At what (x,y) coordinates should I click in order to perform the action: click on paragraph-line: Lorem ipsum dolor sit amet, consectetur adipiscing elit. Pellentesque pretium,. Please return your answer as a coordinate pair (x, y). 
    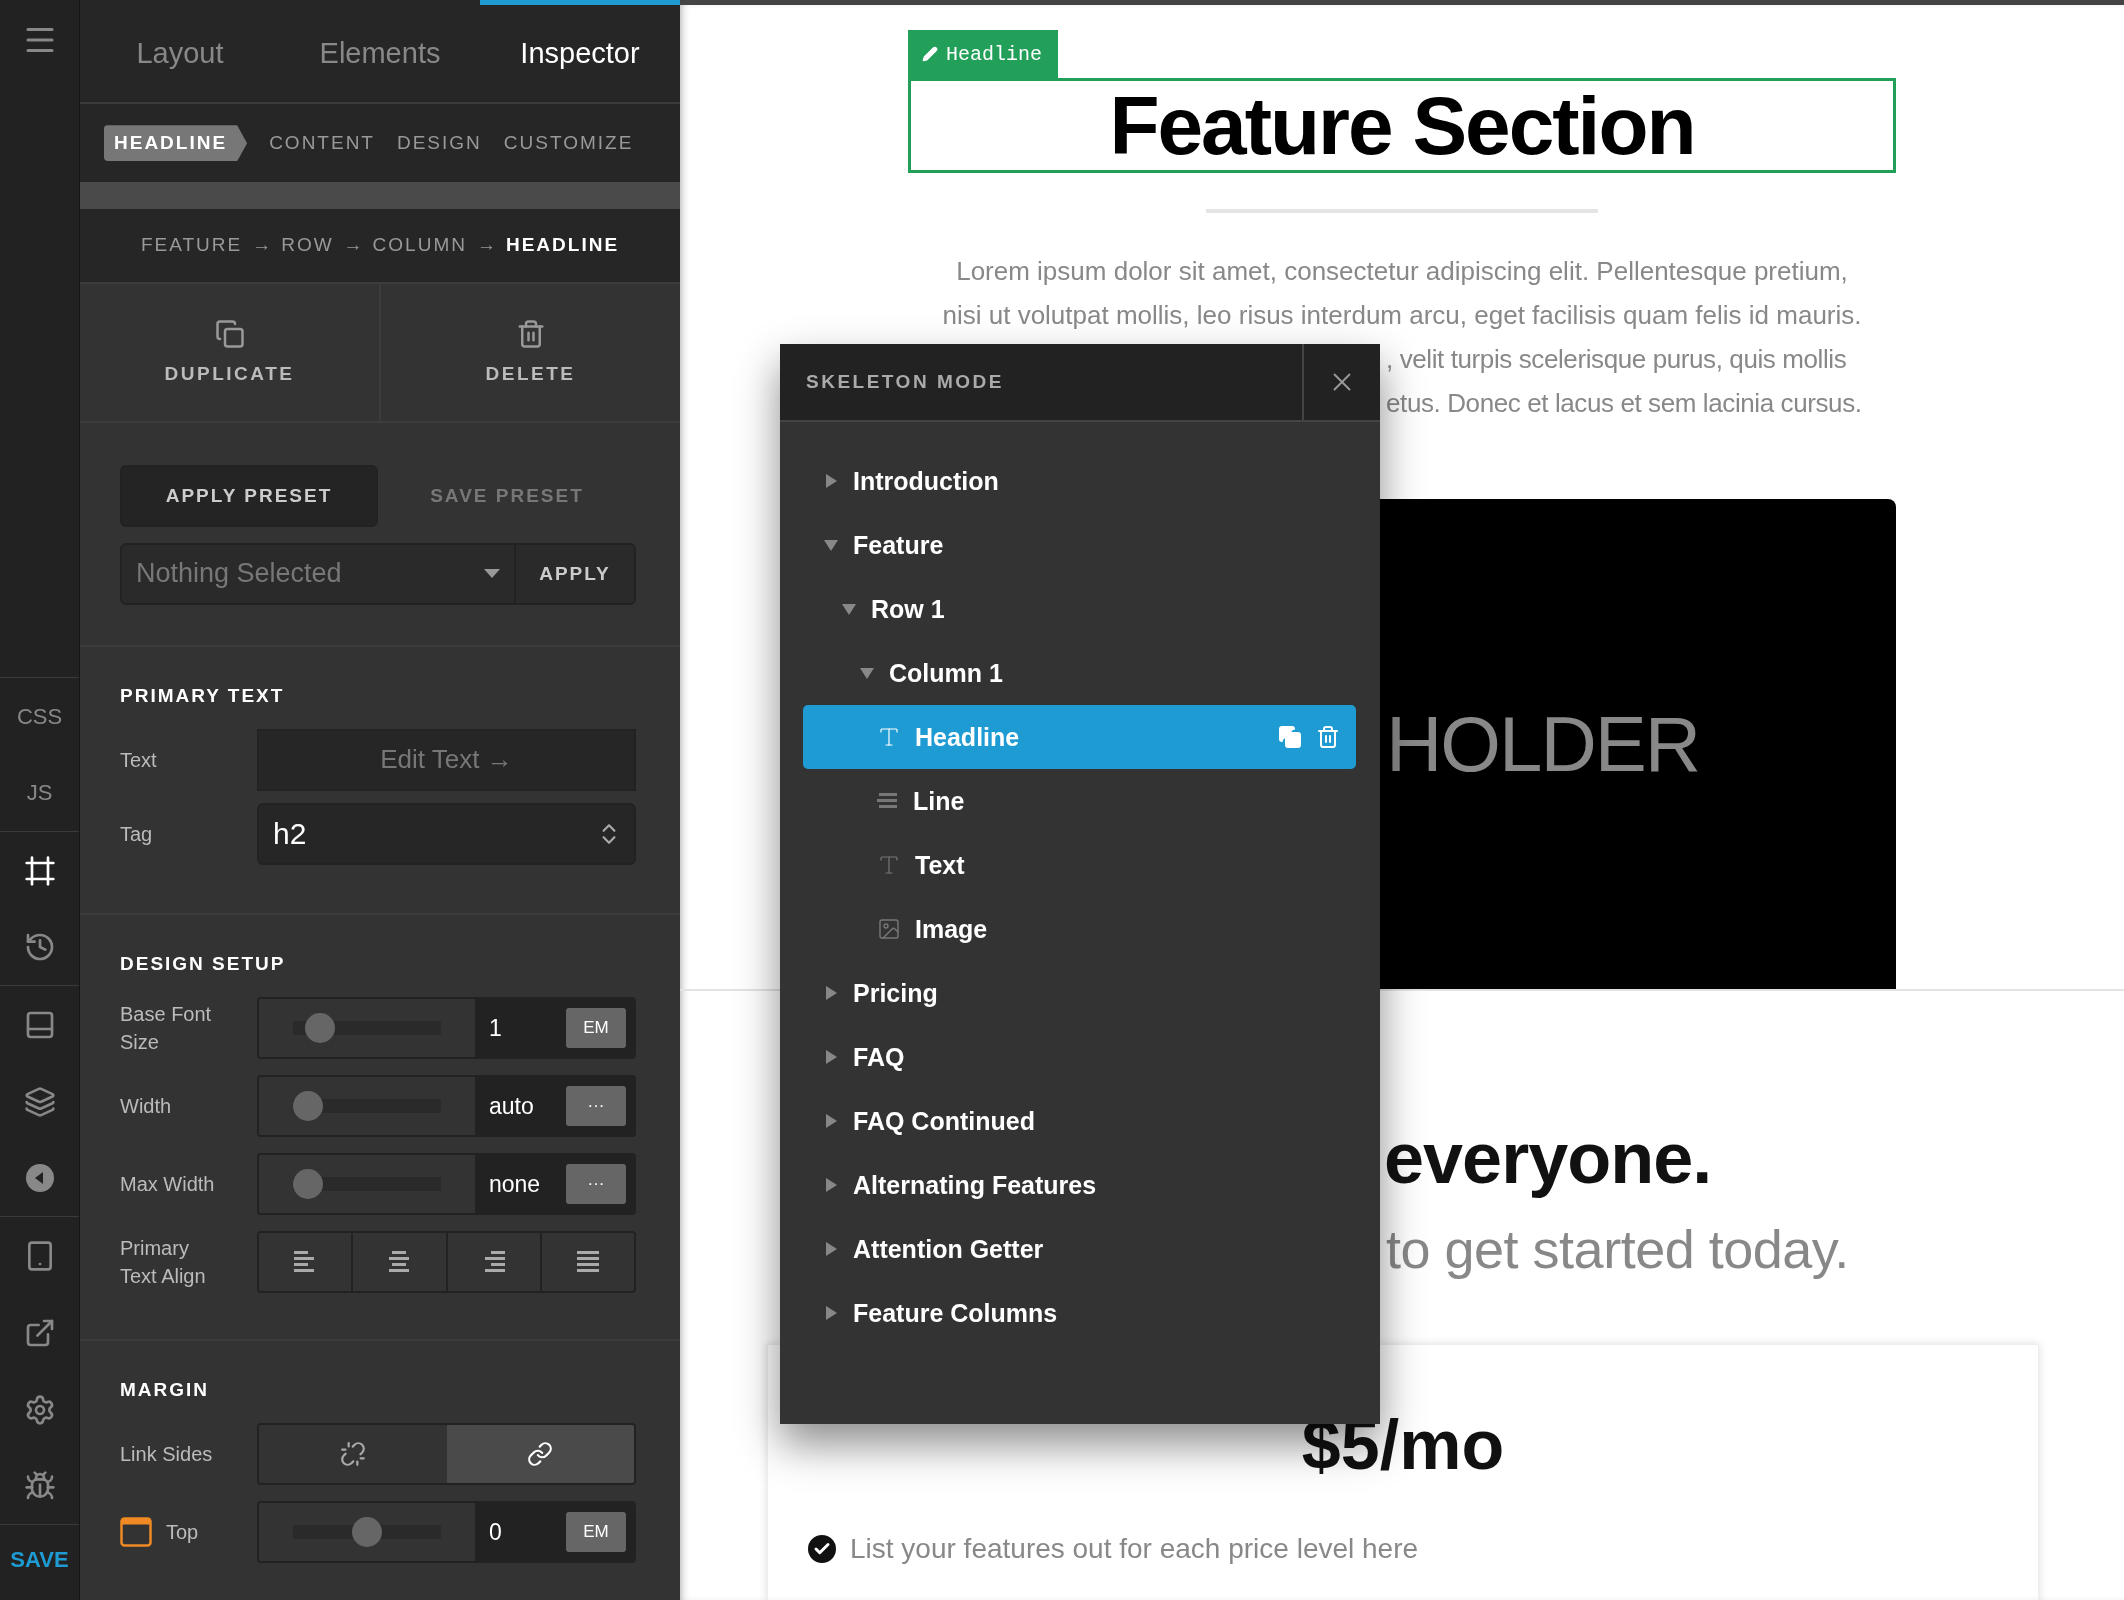
    Looking at the image, I should click on (1402, 271).